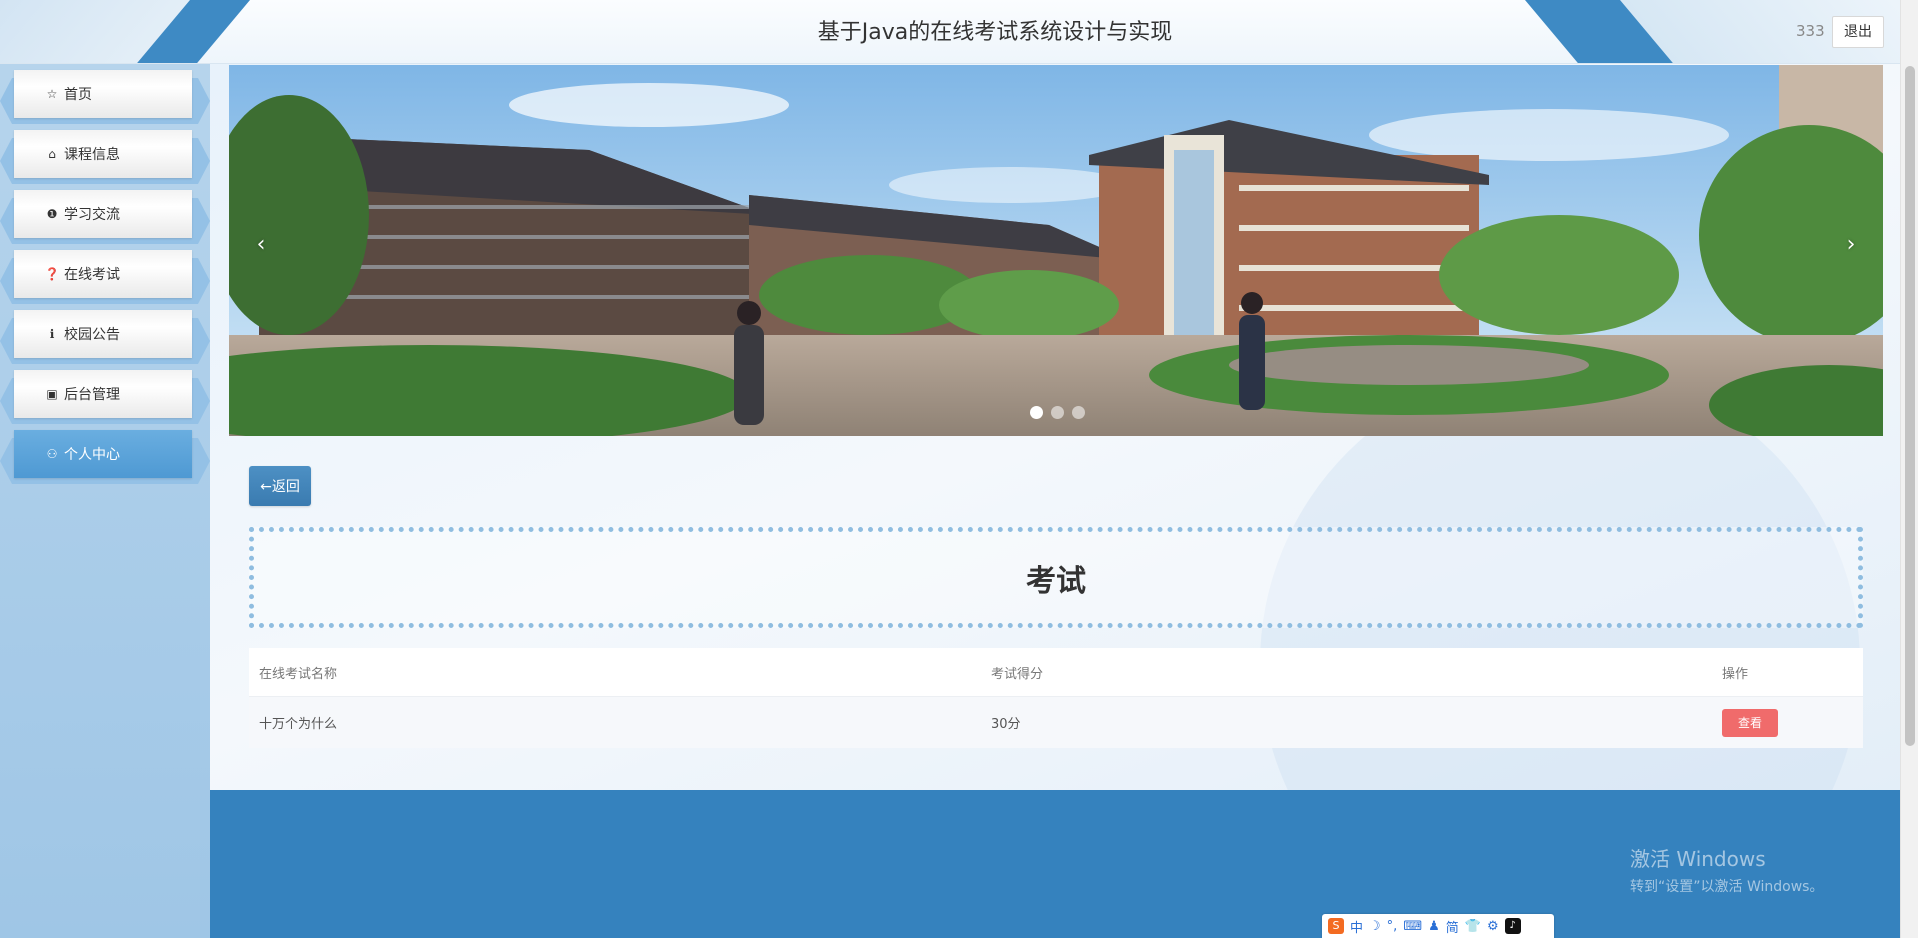  I want to click on exam-results-table: 在线考试名称 考试得分 操作 十万个为什么 30分 查看, so click(1056, 698).